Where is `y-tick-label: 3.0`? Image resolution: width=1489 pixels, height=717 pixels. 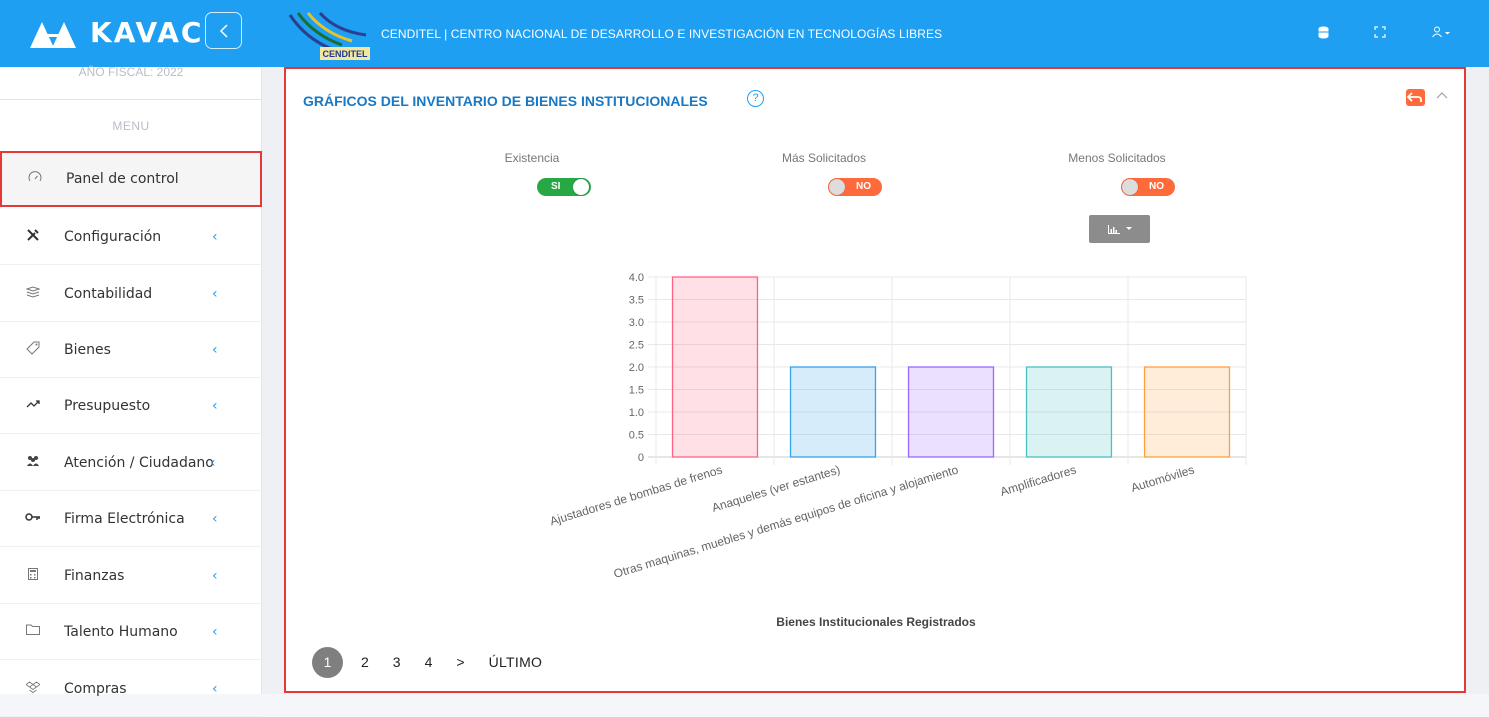 y-tick-label: 3.0 is located at coordinates (636, 323).